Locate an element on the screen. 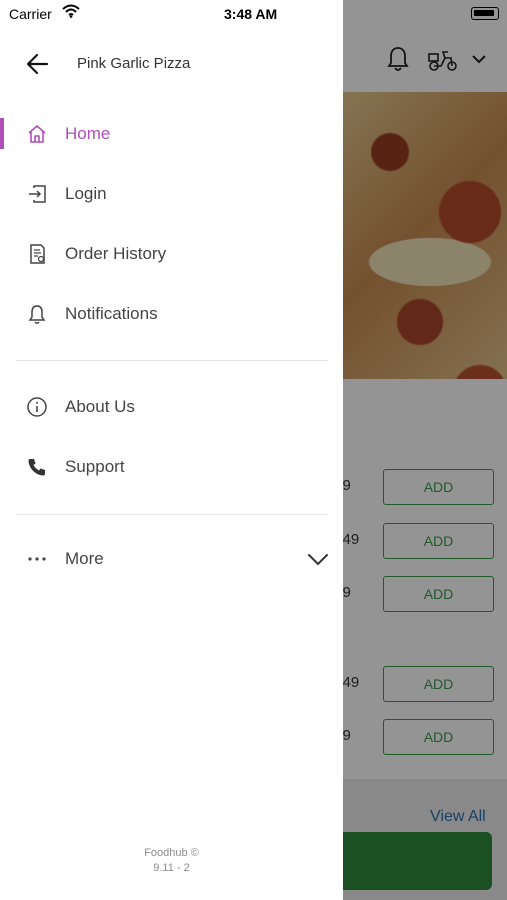 This screenshot has height=900, width=507. menu-item-more: More is located at coordinates (171, 559).